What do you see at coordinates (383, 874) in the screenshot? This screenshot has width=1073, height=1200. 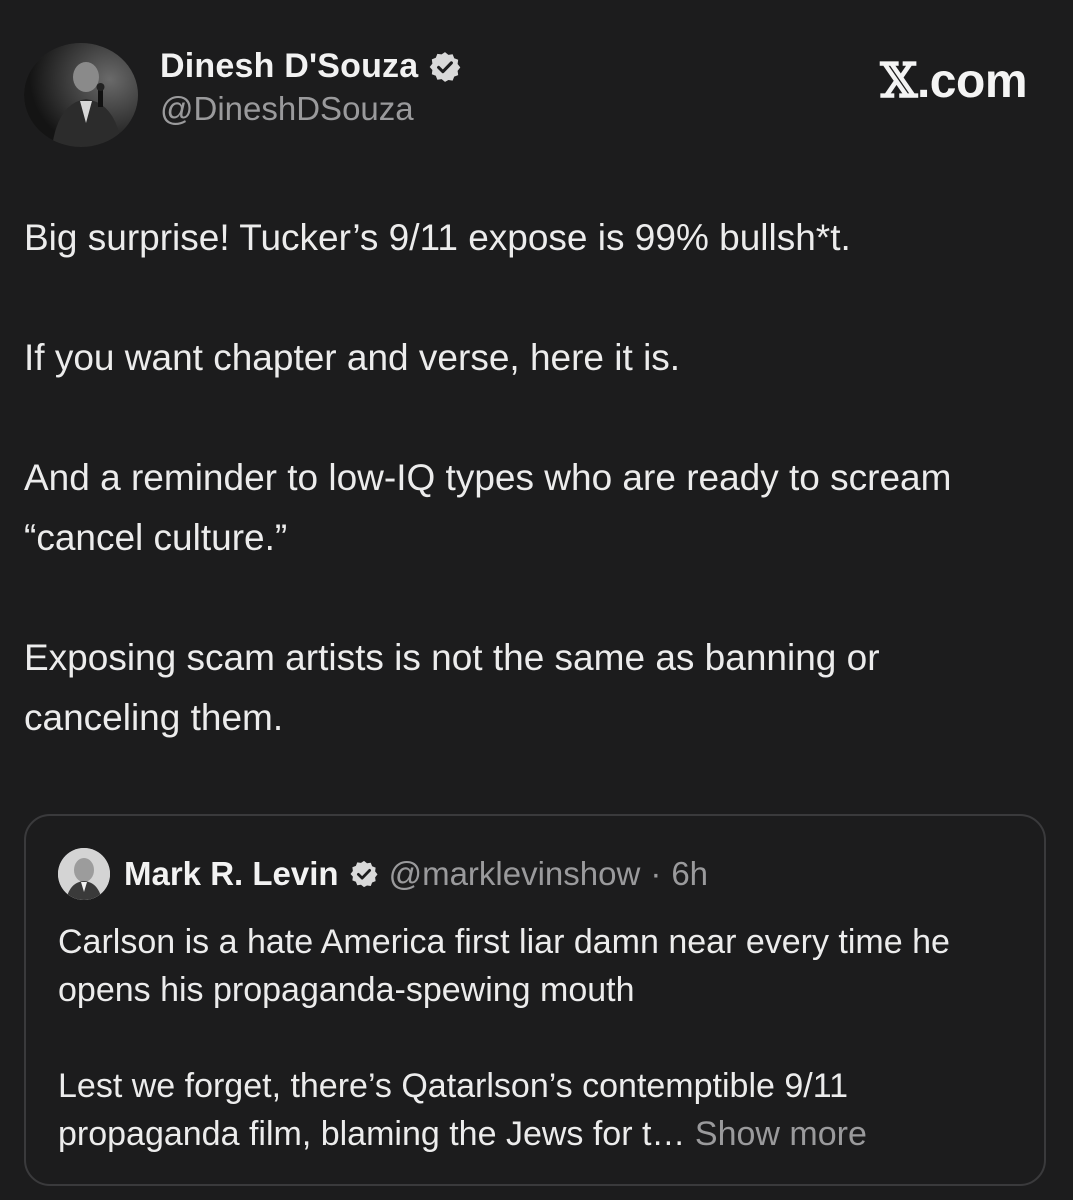 I see `quoted-tweet-header: Mark R. Levin @marklevinshow · 6h` at bounding box center [383, 874].